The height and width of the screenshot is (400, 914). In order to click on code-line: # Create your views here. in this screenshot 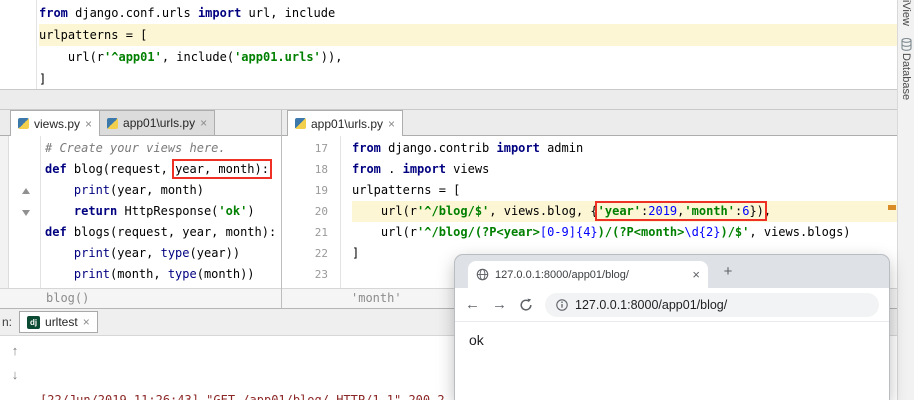, I will do `click(145, 148)`.